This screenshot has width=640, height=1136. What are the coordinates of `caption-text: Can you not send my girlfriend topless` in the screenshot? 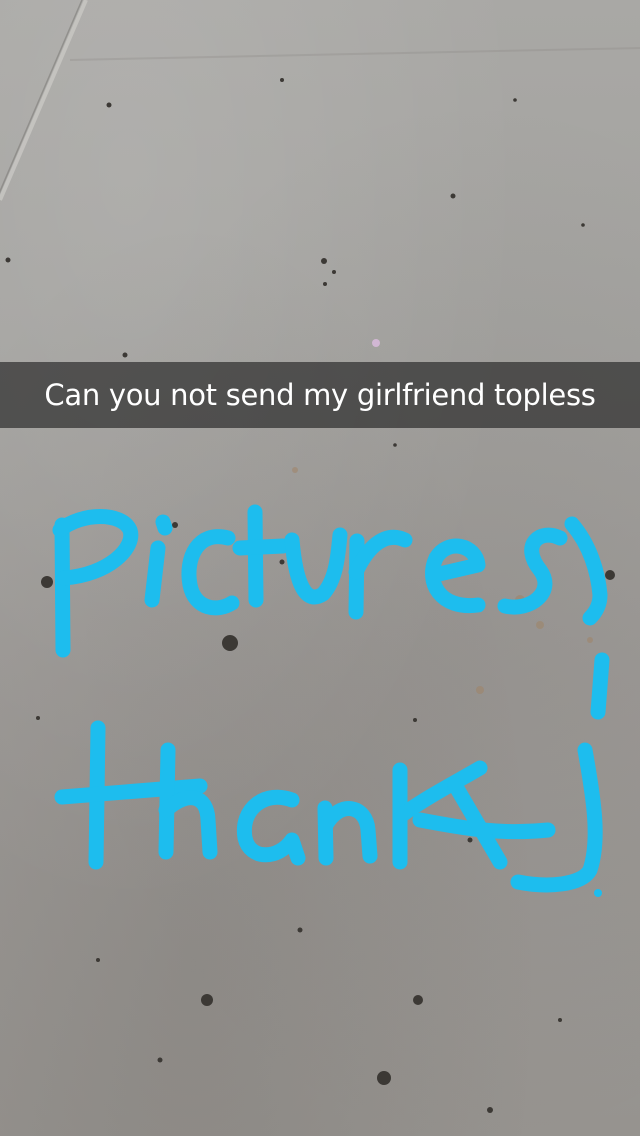 It's located at (320, 395).